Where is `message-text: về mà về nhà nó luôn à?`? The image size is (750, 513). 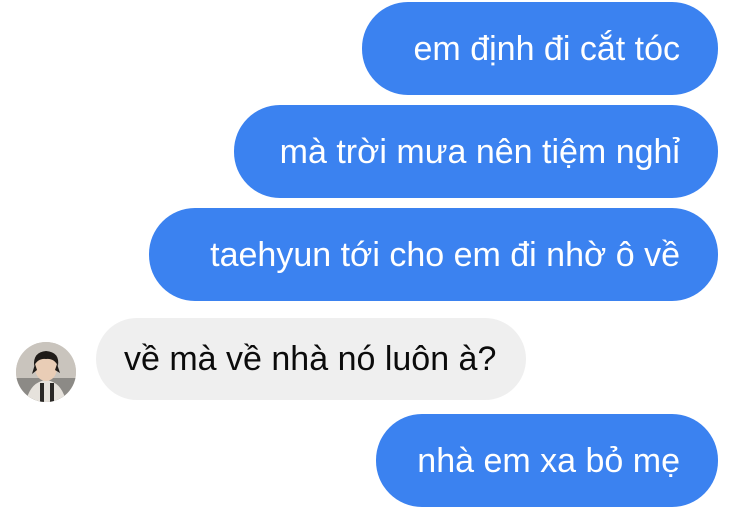 message-text: về mà về nhà nó luôn à? is located at coordinates (310, 359).